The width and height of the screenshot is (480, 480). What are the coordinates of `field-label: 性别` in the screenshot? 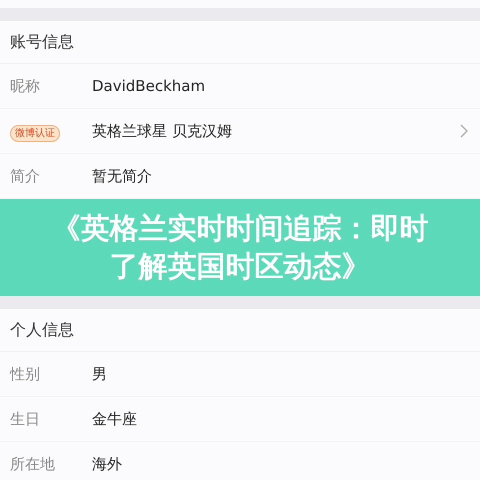 It's located at (25, 373).